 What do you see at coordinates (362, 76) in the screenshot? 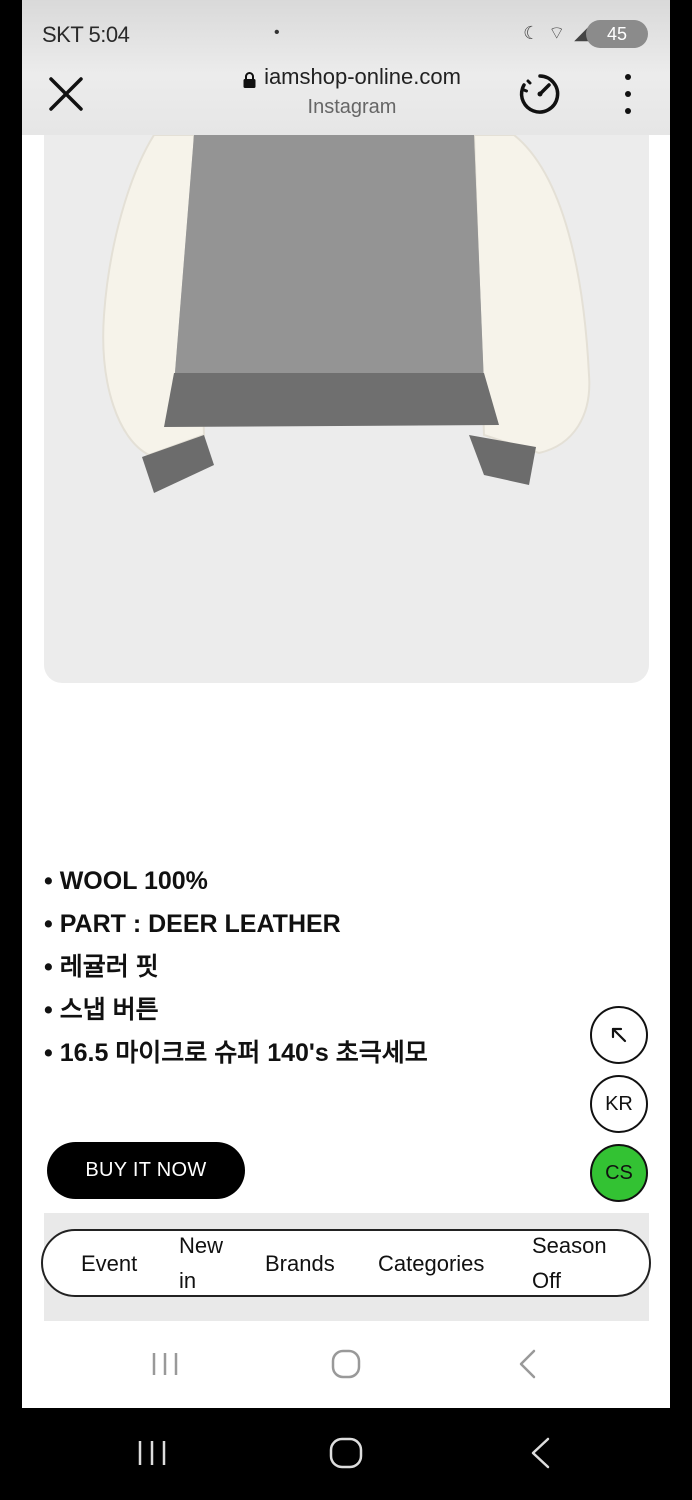
I see `url-text: iamshop-online.com` at bounding box center [362, 76].